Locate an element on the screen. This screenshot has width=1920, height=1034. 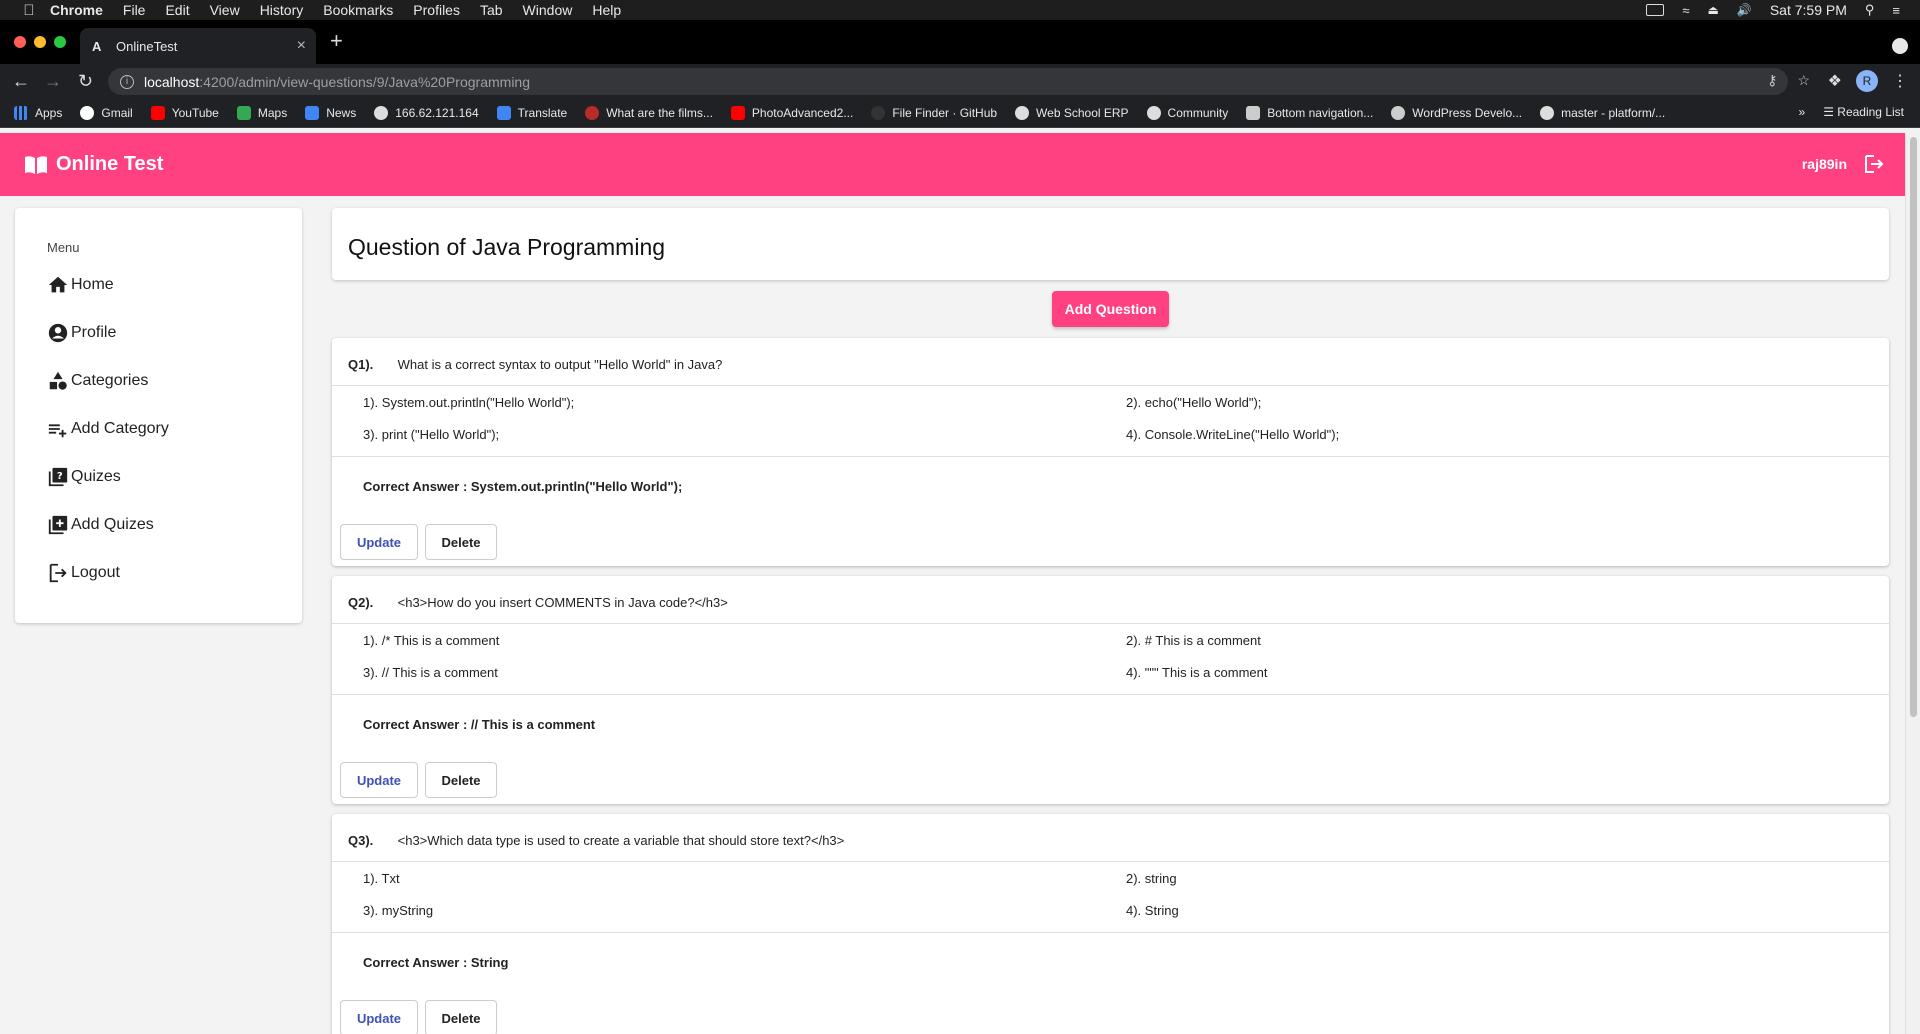
extensions-icon: ❖ is located at coordinates (1835, 81).